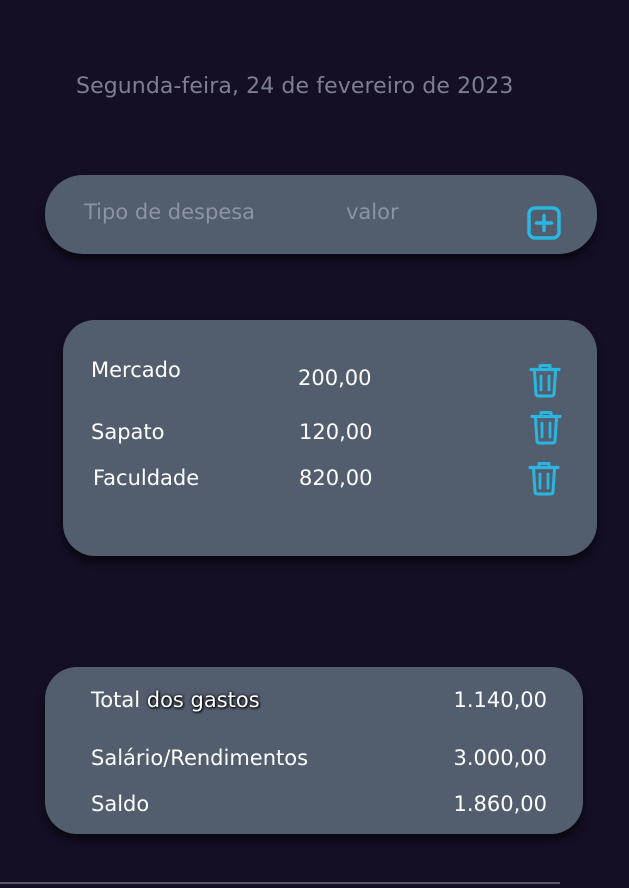  Describe the element at coordinates (203, 700) in the screenshot. I see `total-label-part: dos gastos` at that location.